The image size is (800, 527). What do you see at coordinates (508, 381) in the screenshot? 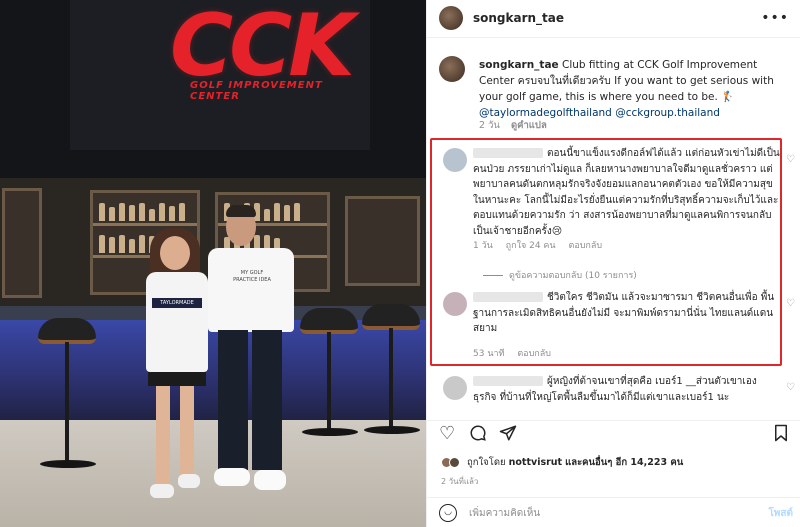
I see `blurred-username` at bounding box center [508, 381].